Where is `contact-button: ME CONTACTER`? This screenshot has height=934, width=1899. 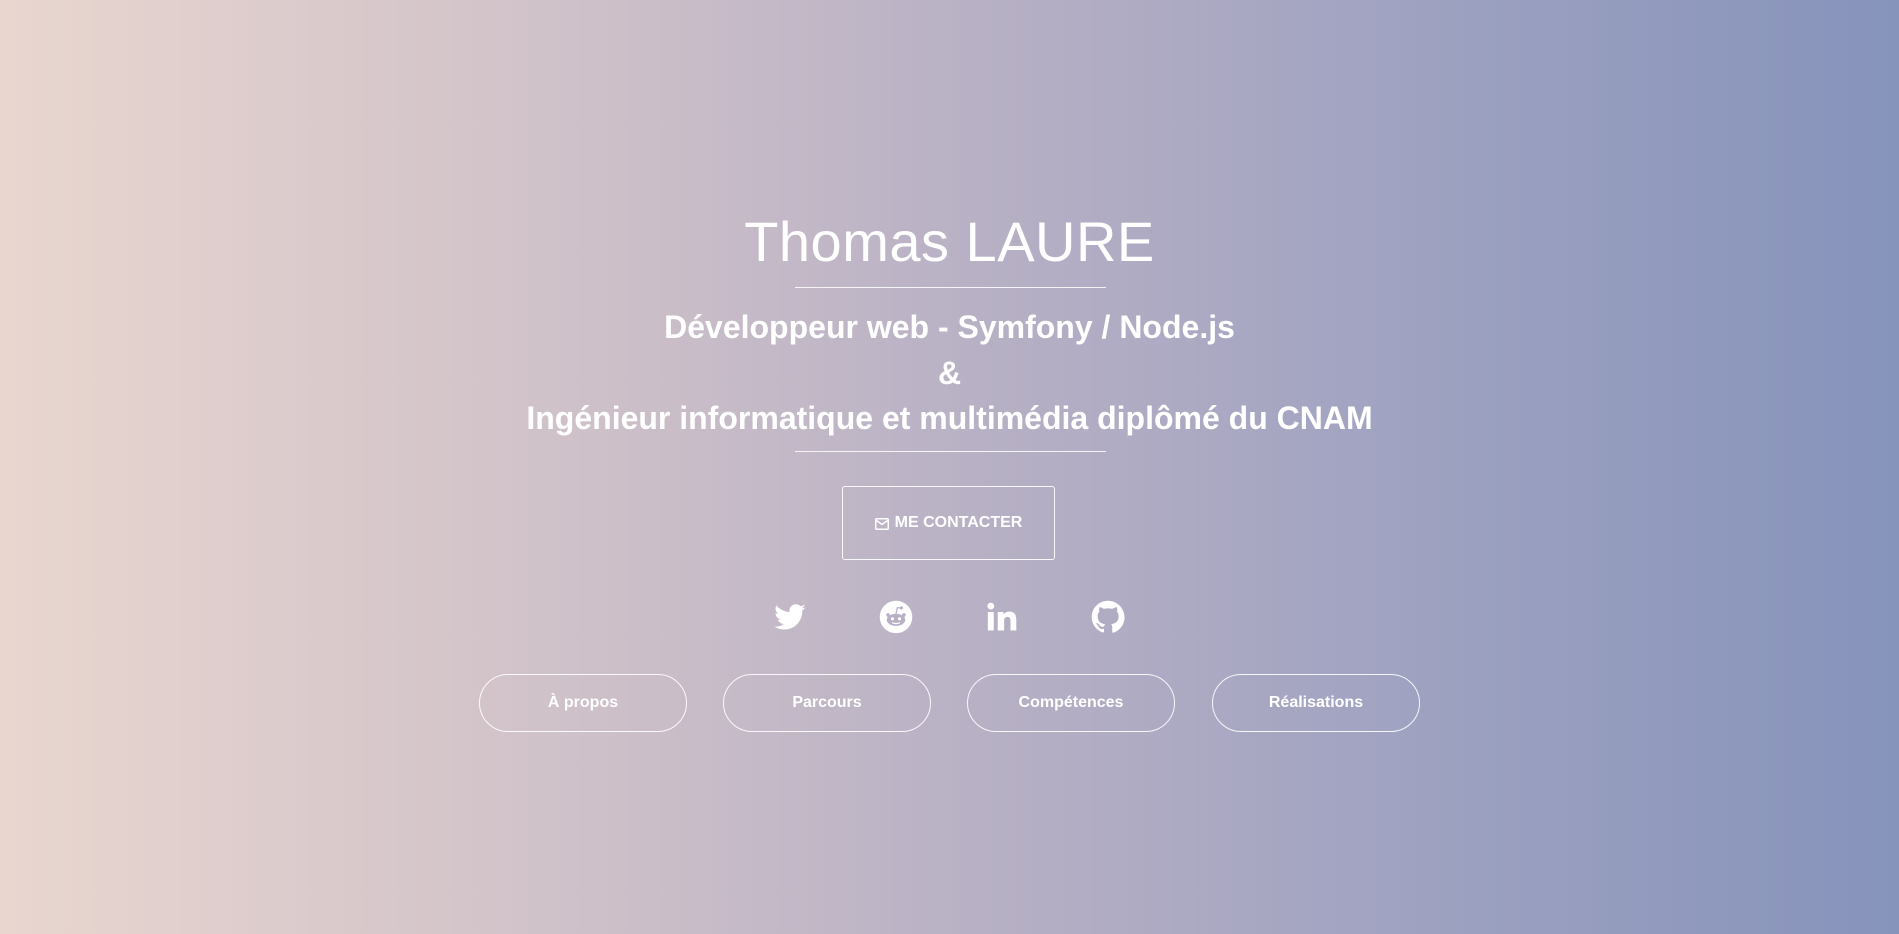
contact-button: ME CONTACTER is located at coordinates (948, 523).